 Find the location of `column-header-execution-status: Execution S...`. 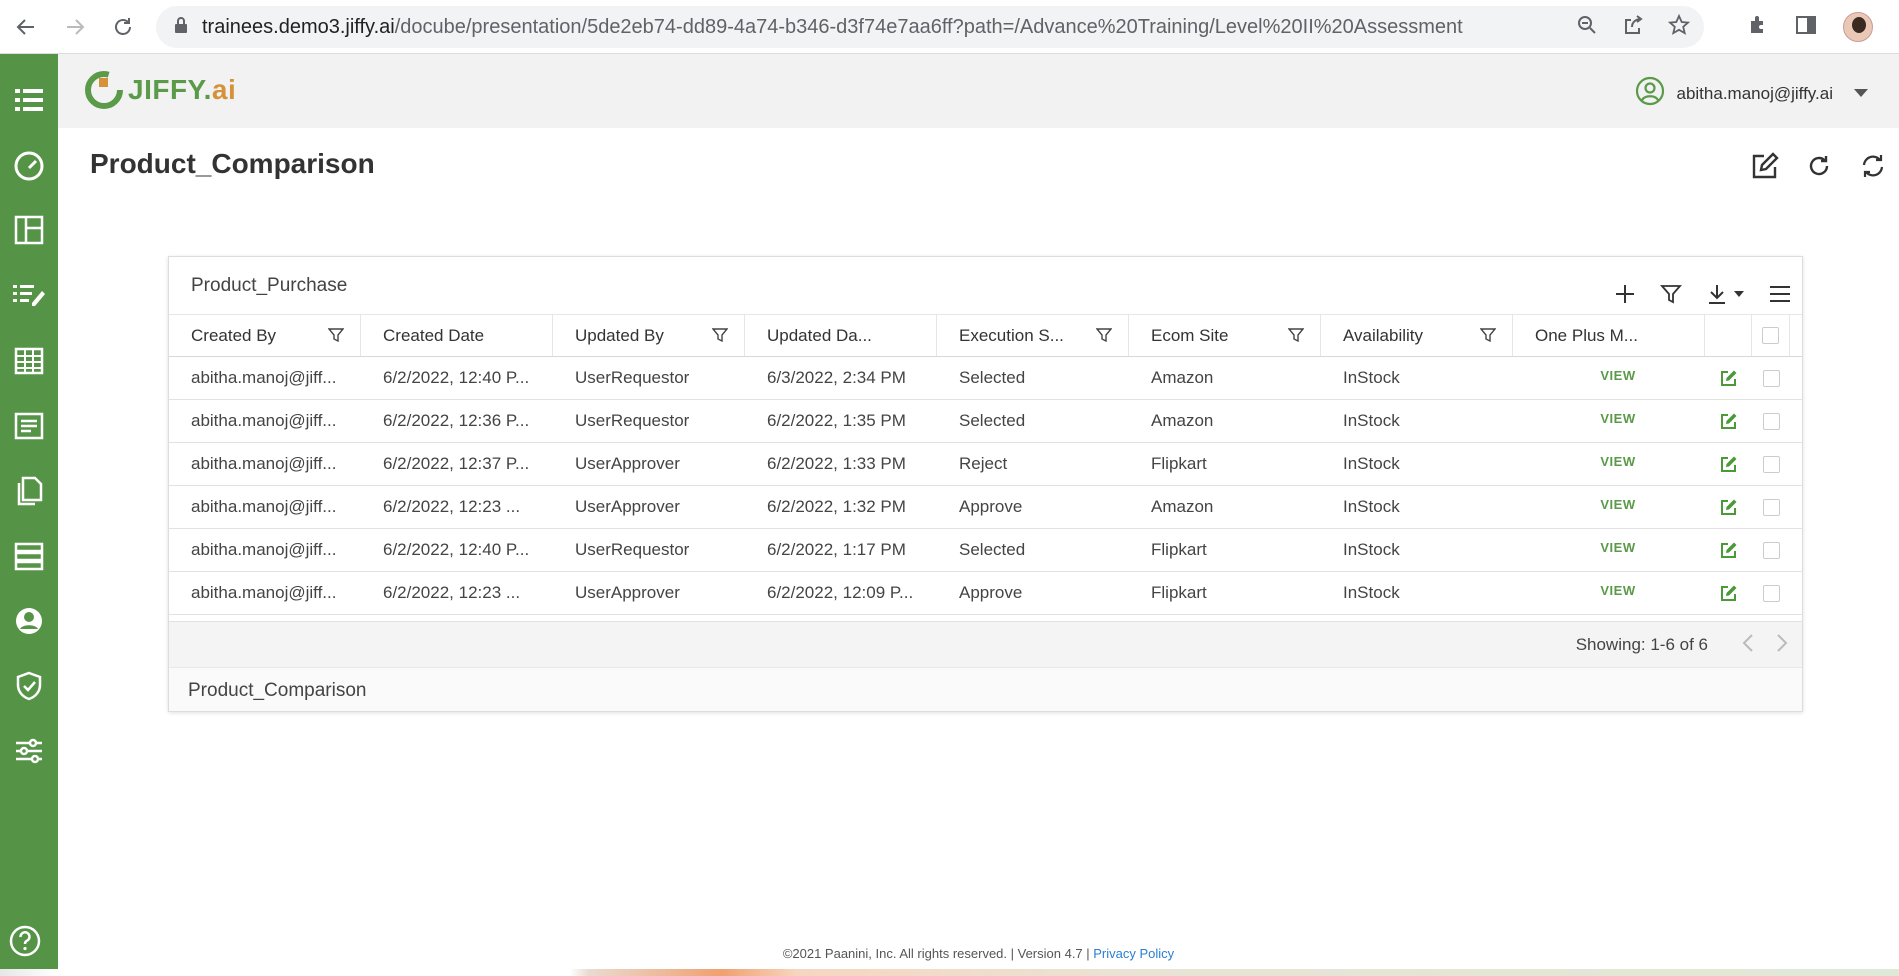

column-header-execution-status: Execution S... is located at coordinates (1033, 335).